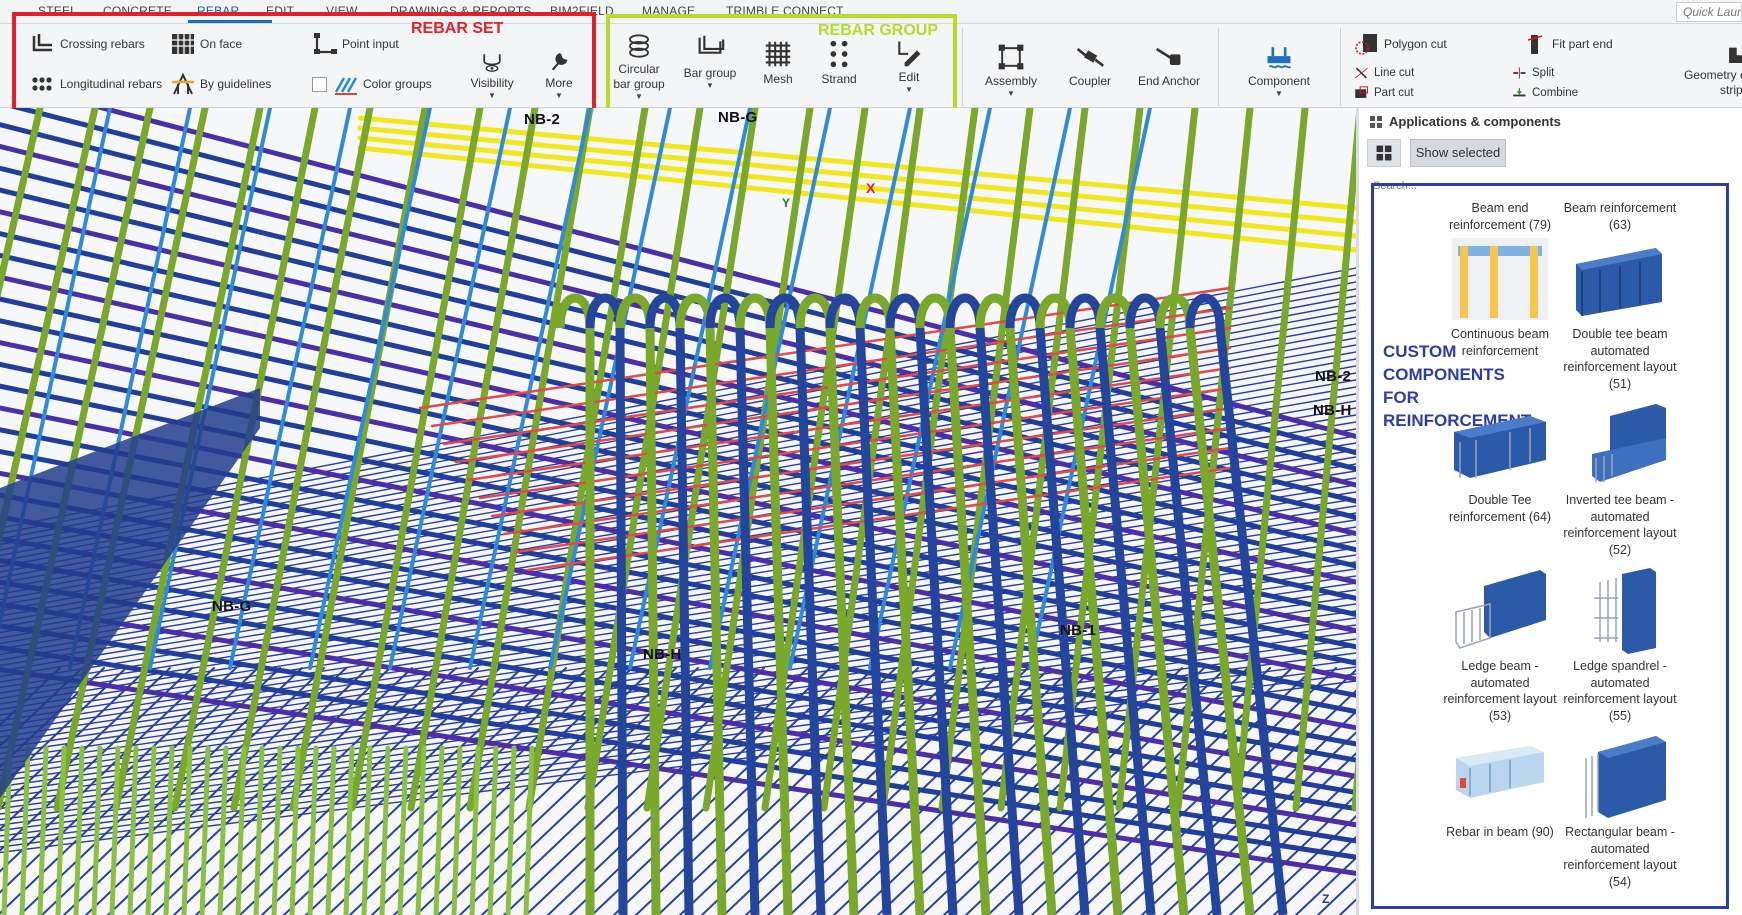  What do you see at coordinates (1361, 73) in the screenshot?
I see `line-cut-icon` at bounding box center [1361, 73].